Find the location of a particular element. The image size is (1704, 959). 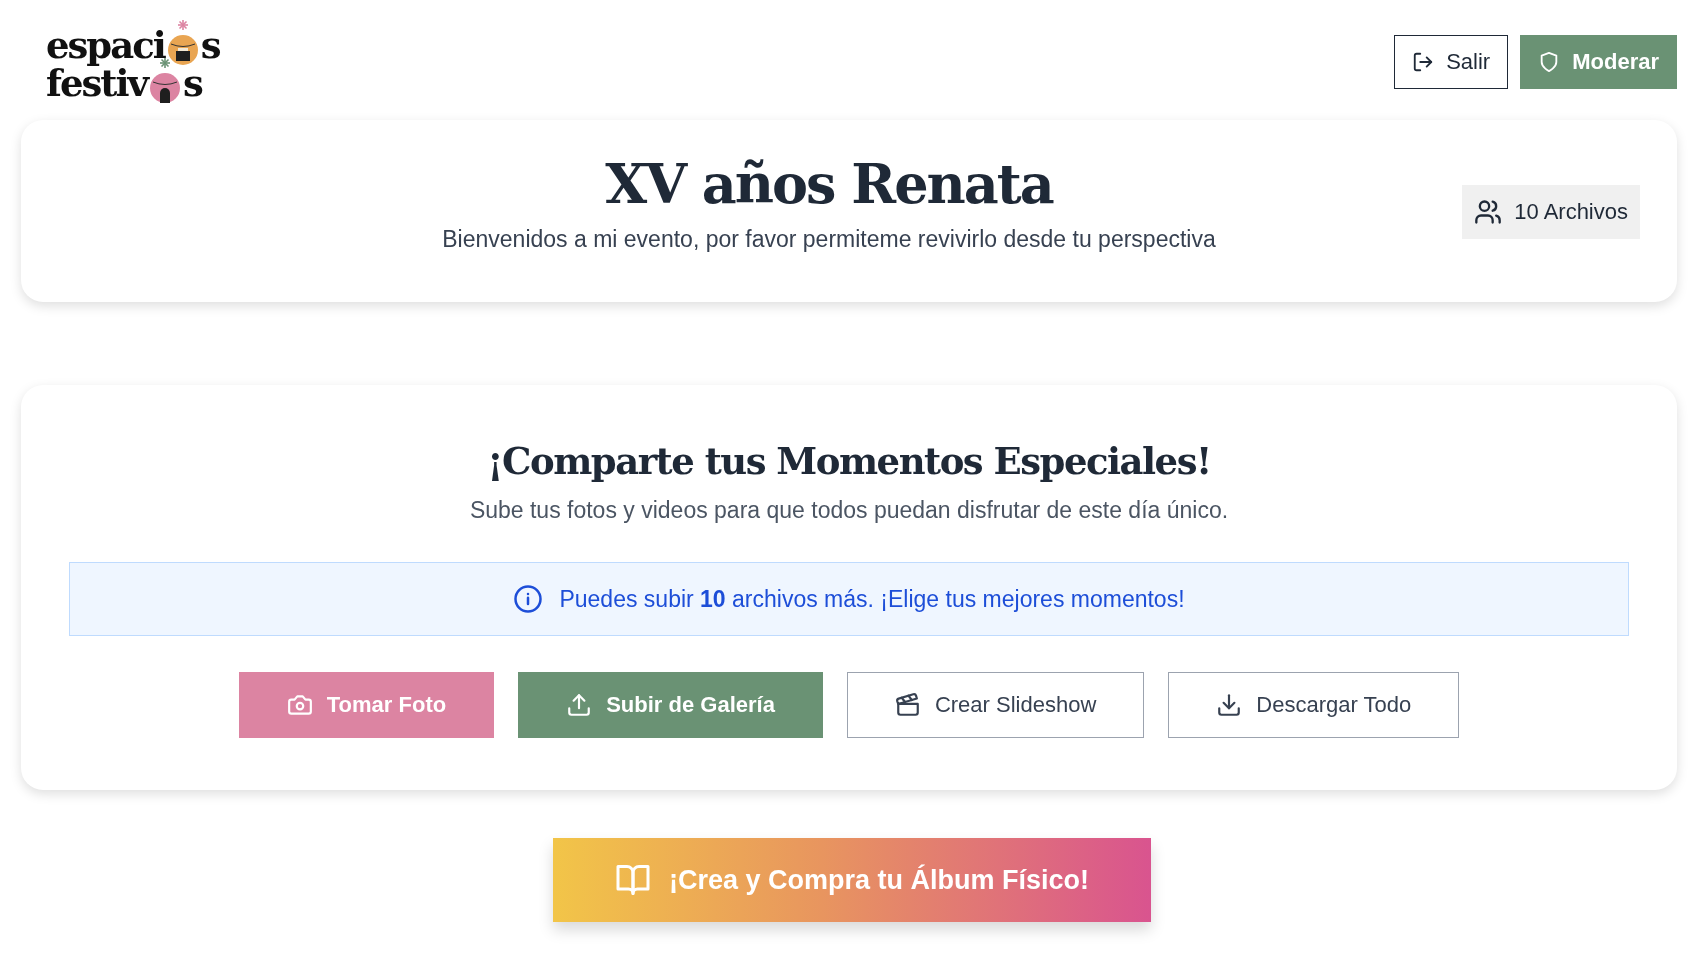

logo-text: festiv is located at coordinates (96, 83).